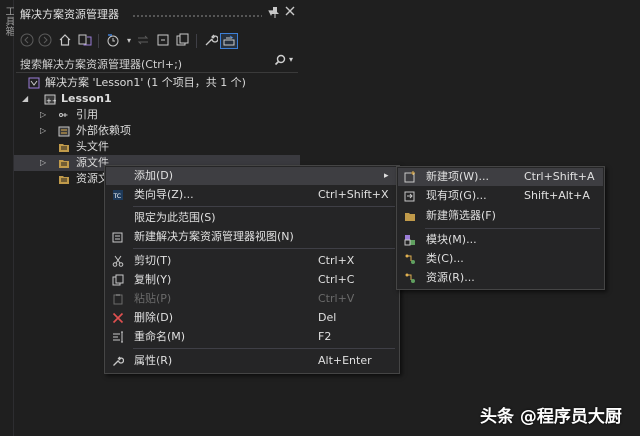 This screenshot has height=436, width=640. What do you see at coordinates (500, 216) in the screenshot?
I see `submenu-item-new-filter: 新建筛选器(F)` at bounding box center [500, 216].